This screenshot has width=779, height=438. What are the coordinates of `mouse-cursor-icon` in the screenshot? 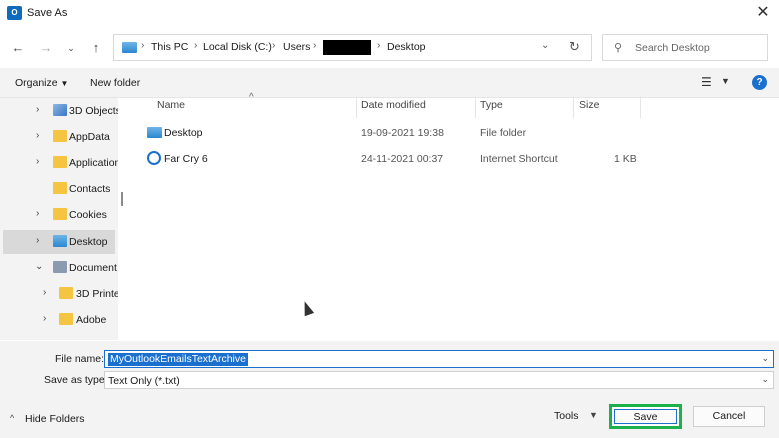 It's located at (307, 308).